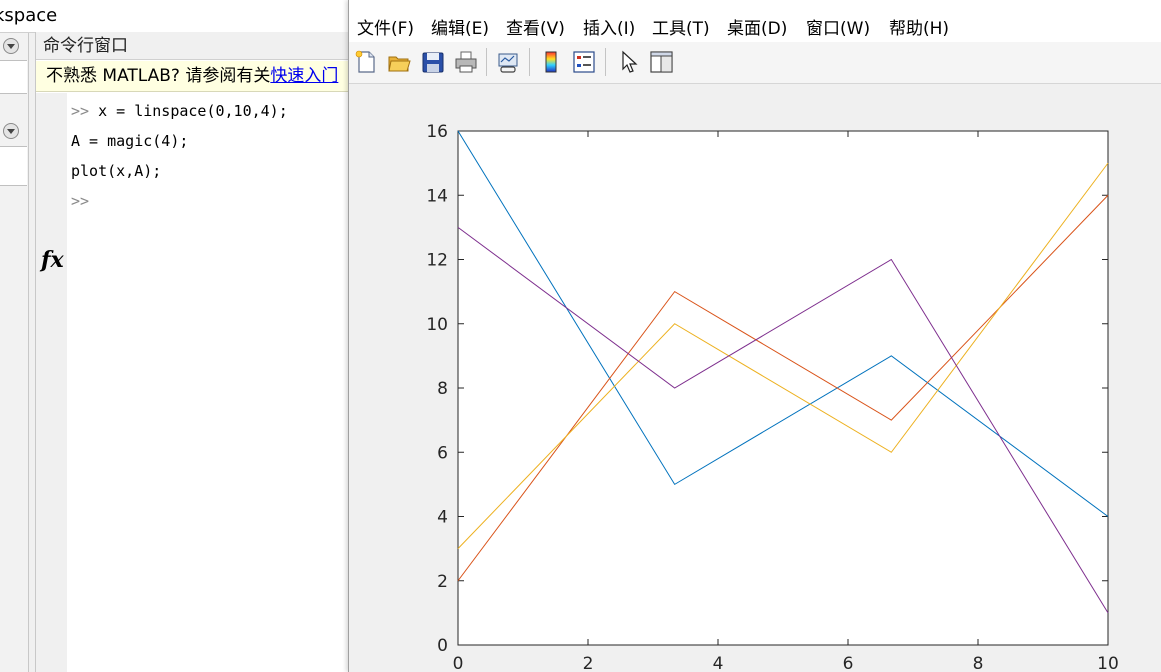 The width and height of the screenshot is (1161, 672). I want to click on getting-started-link: 快速入门, so click(304, 76).